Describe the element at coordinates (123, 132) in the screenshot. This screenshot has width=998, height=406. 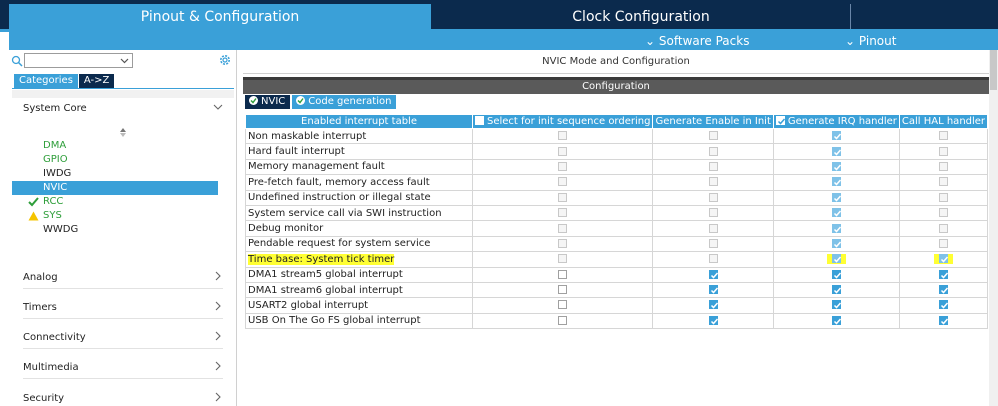
I see `sort-icon` at that location.